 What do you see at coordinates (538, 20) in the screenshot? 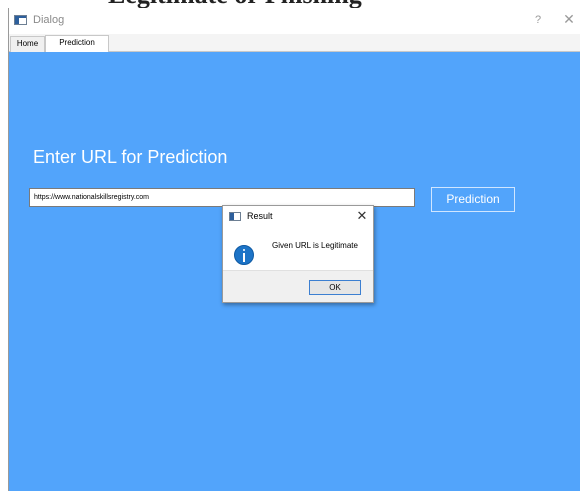
I see `help-button: ?` at bounding box center [538, 20].